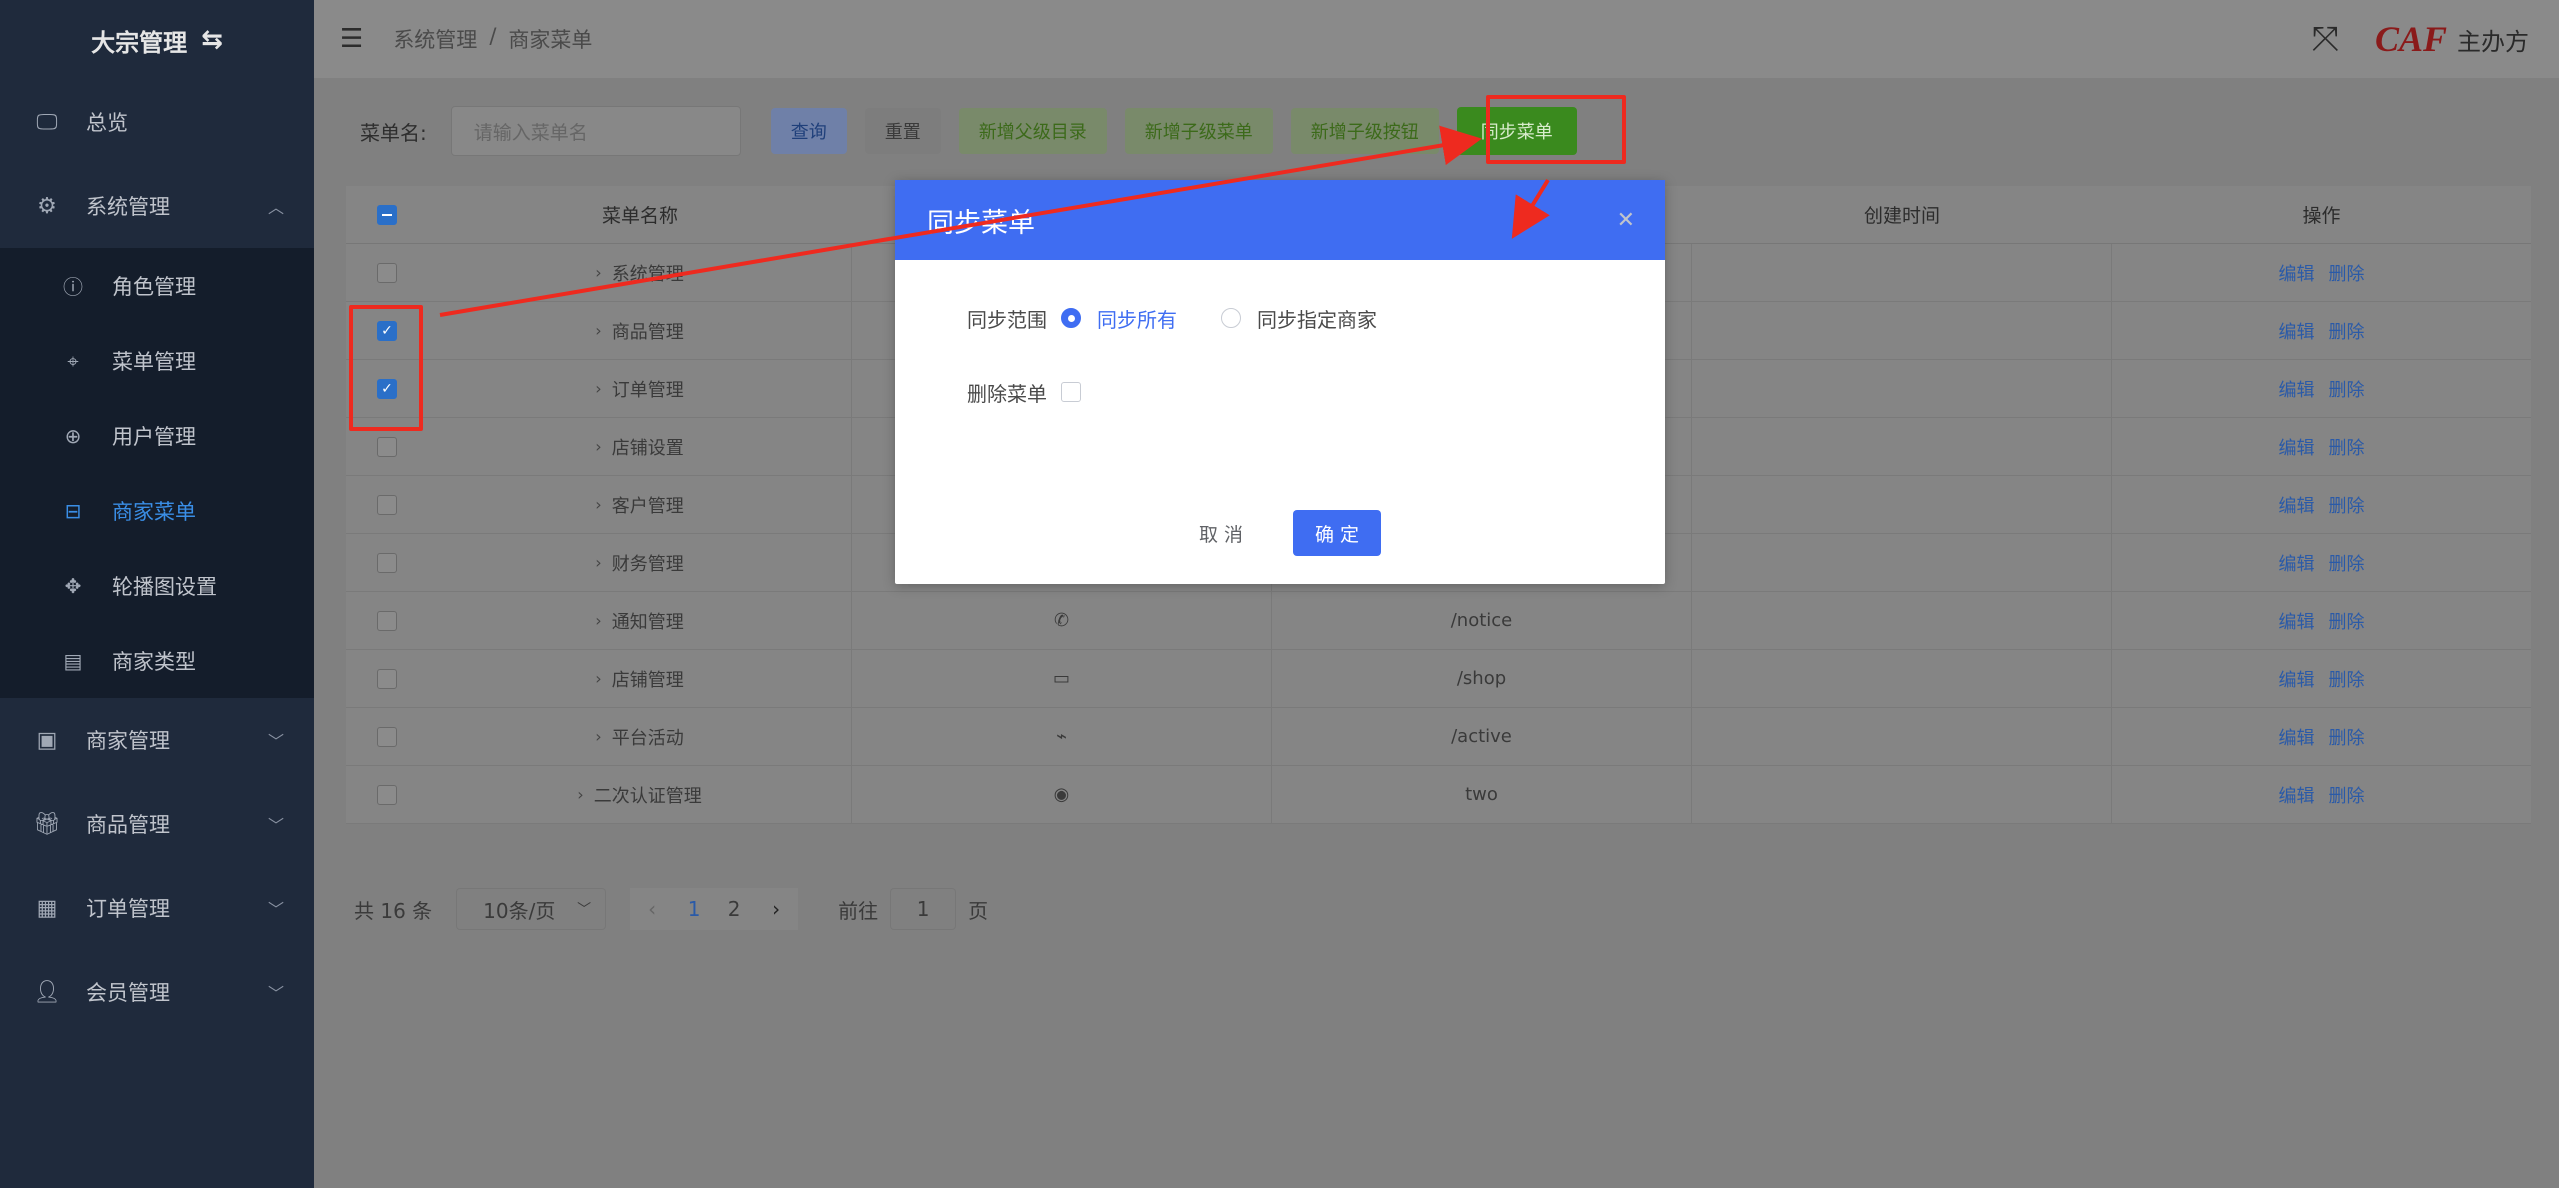 This screenshot has width=2559, height=1188. What do you see at coordinates (640, 388) in the screenshot?
I see `cell-name: › 订单管理` at bounding box center [640, 388].